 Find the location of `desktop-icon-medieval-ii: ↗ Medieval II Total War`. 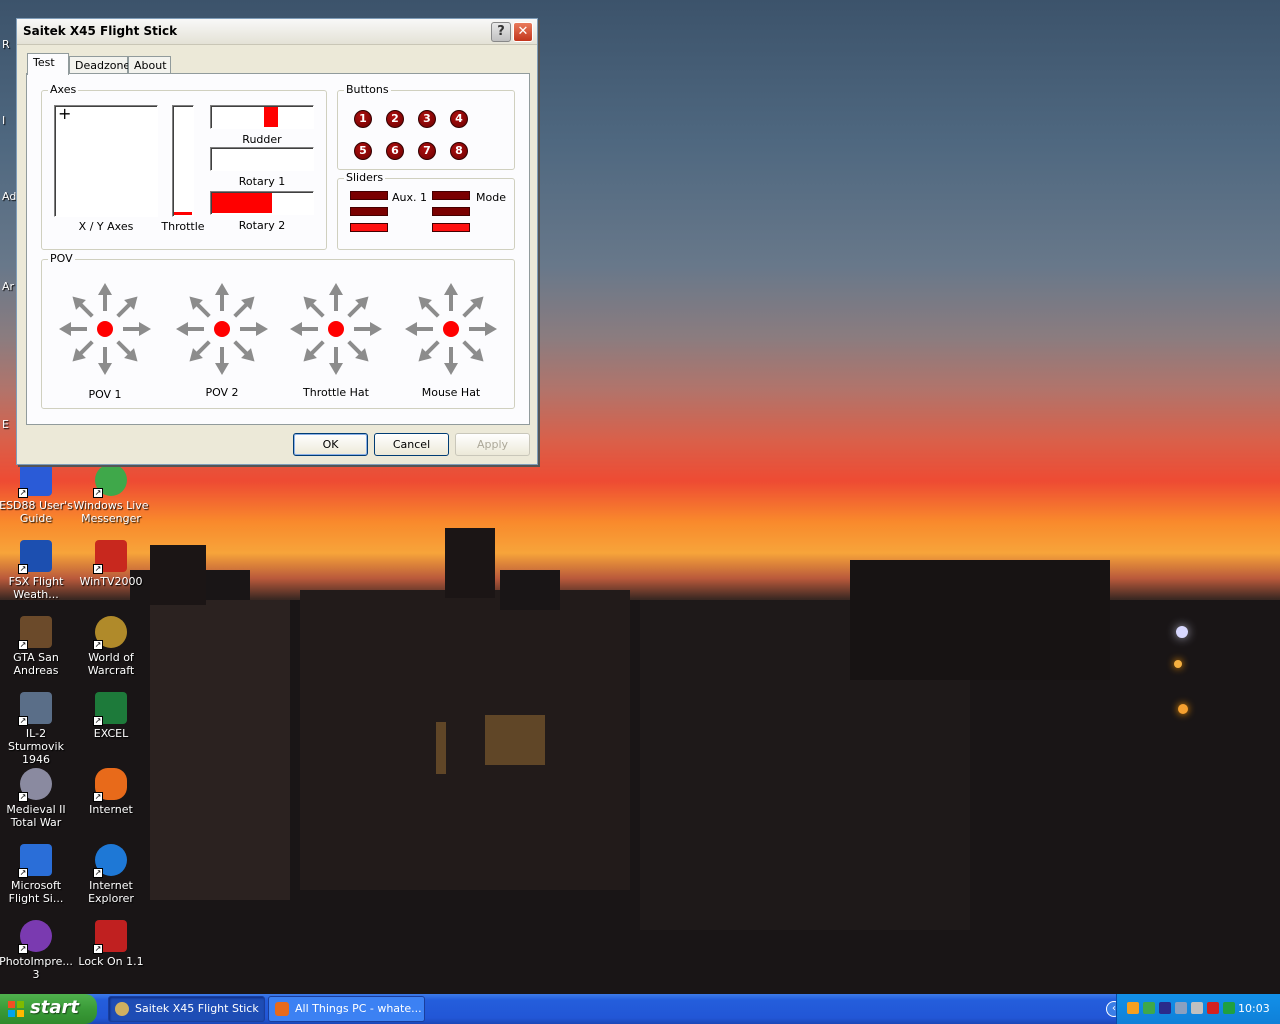

desktop-icon-medieval-ii: ↗ Medieval II Total War is located at coordinates (37, 798).